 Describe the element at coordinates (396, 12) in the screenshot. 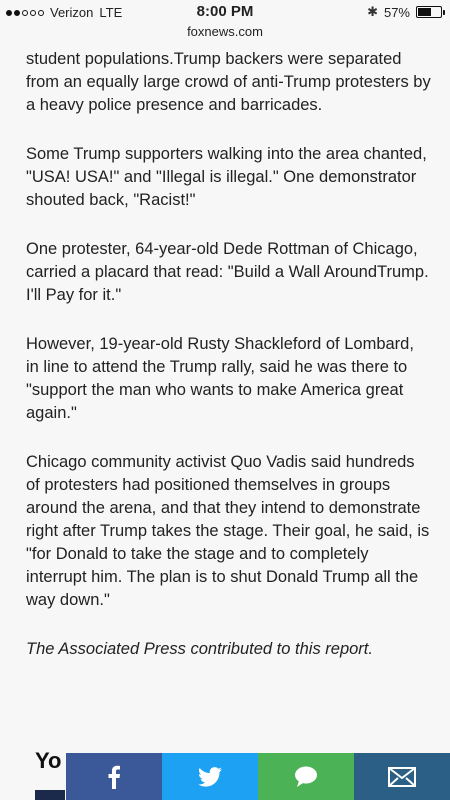

I see `battery-percent: 57%` at that location.